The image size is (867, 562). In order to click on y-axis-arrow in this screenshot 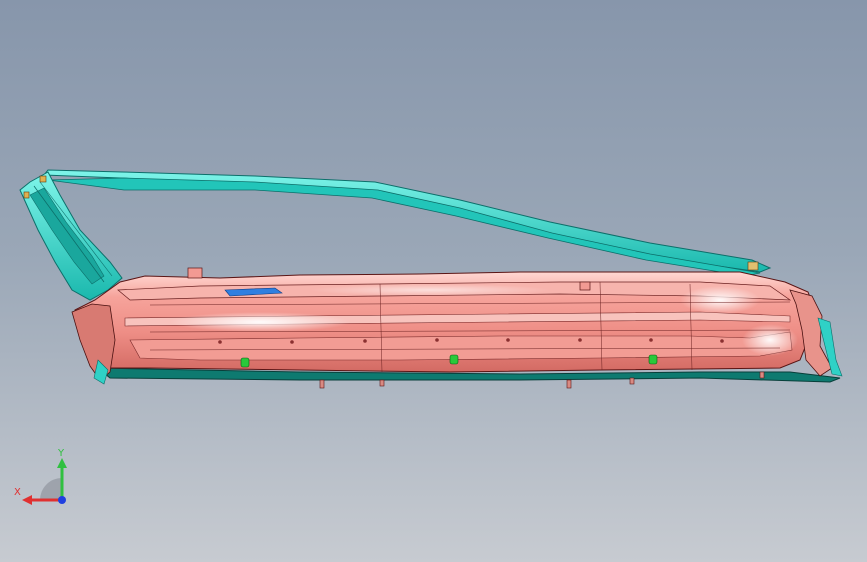, I will do `click(62, 463)`.